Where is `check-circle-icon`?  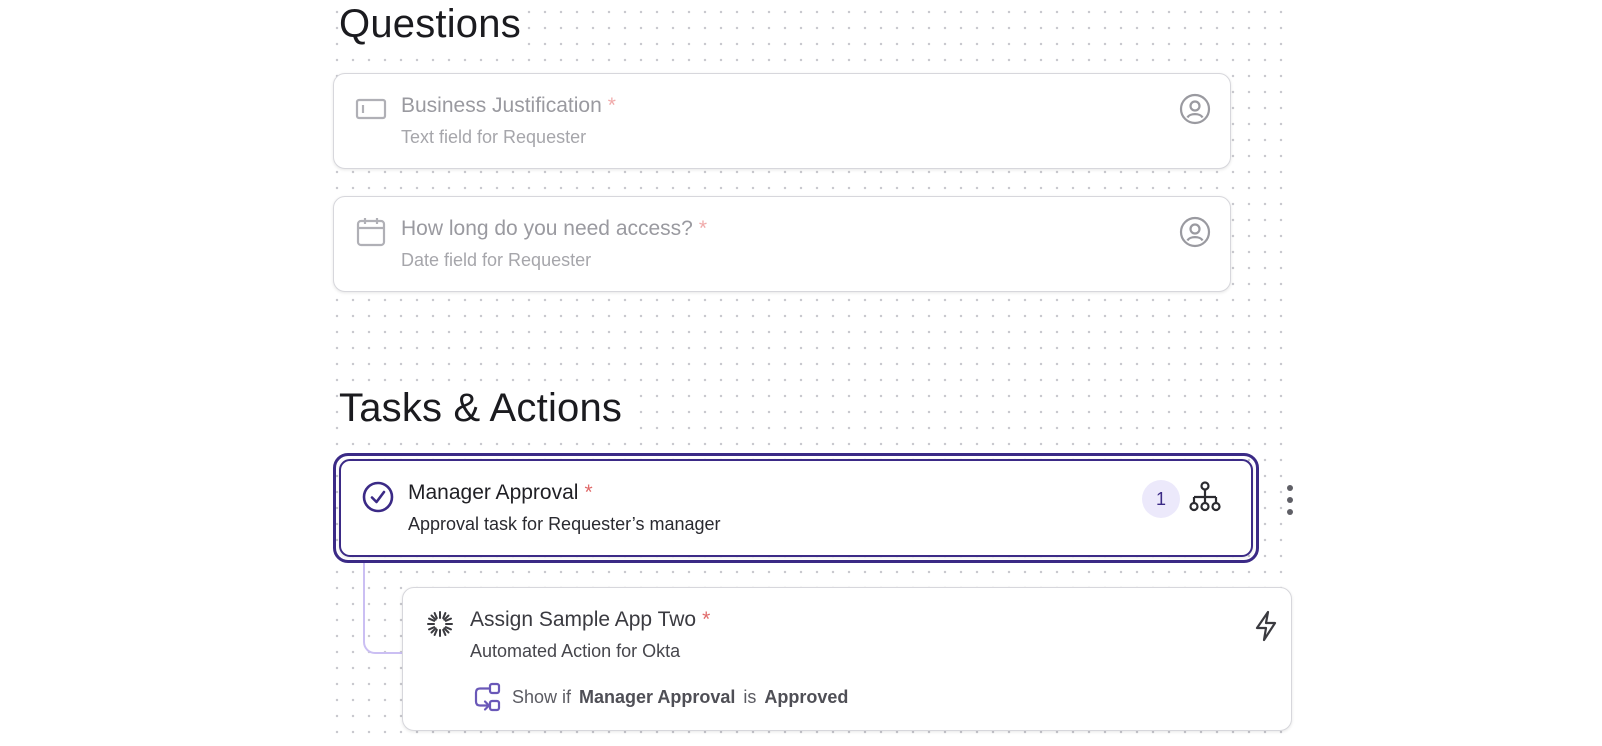 check-circle-icon is located at coordinates (378, 497).